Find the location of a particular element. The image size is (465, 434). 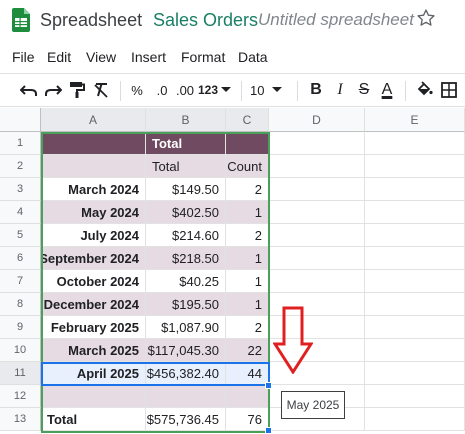

row-header: 12 is located at coordinates (20, 396).